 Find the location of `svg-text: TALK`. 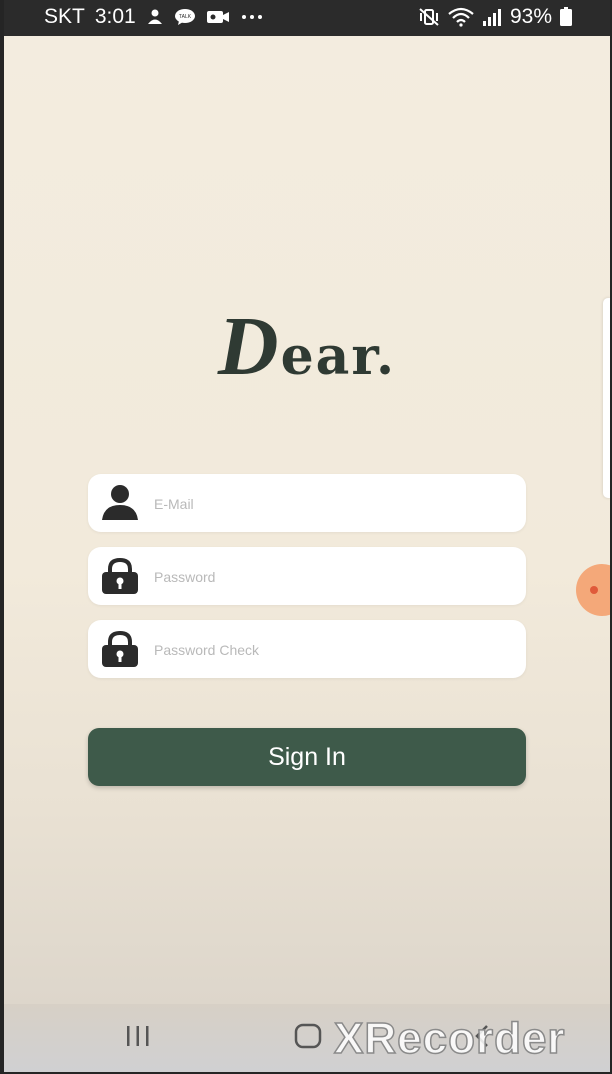

svg-text: TALK is located at coordinates (185, 17).